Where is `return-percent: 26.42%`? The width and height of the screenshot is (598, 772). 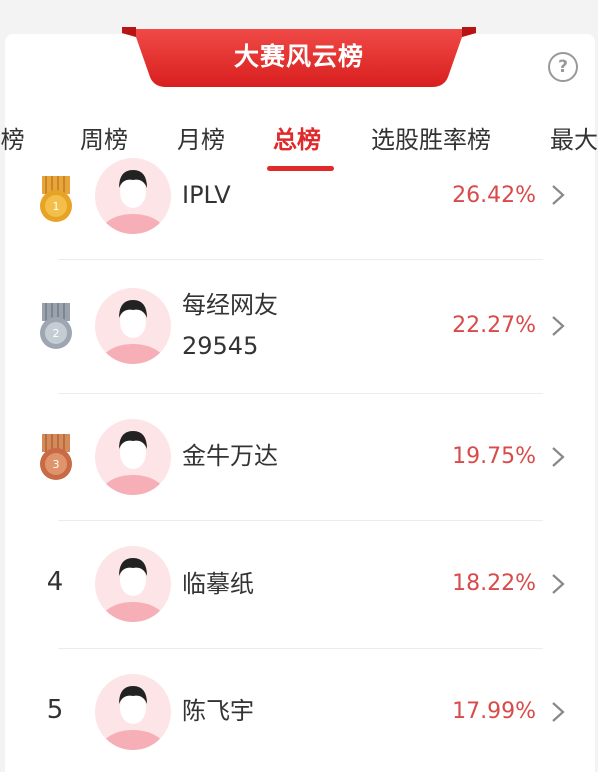
return-percent: 26.42% is located at coordinates (494, 195).